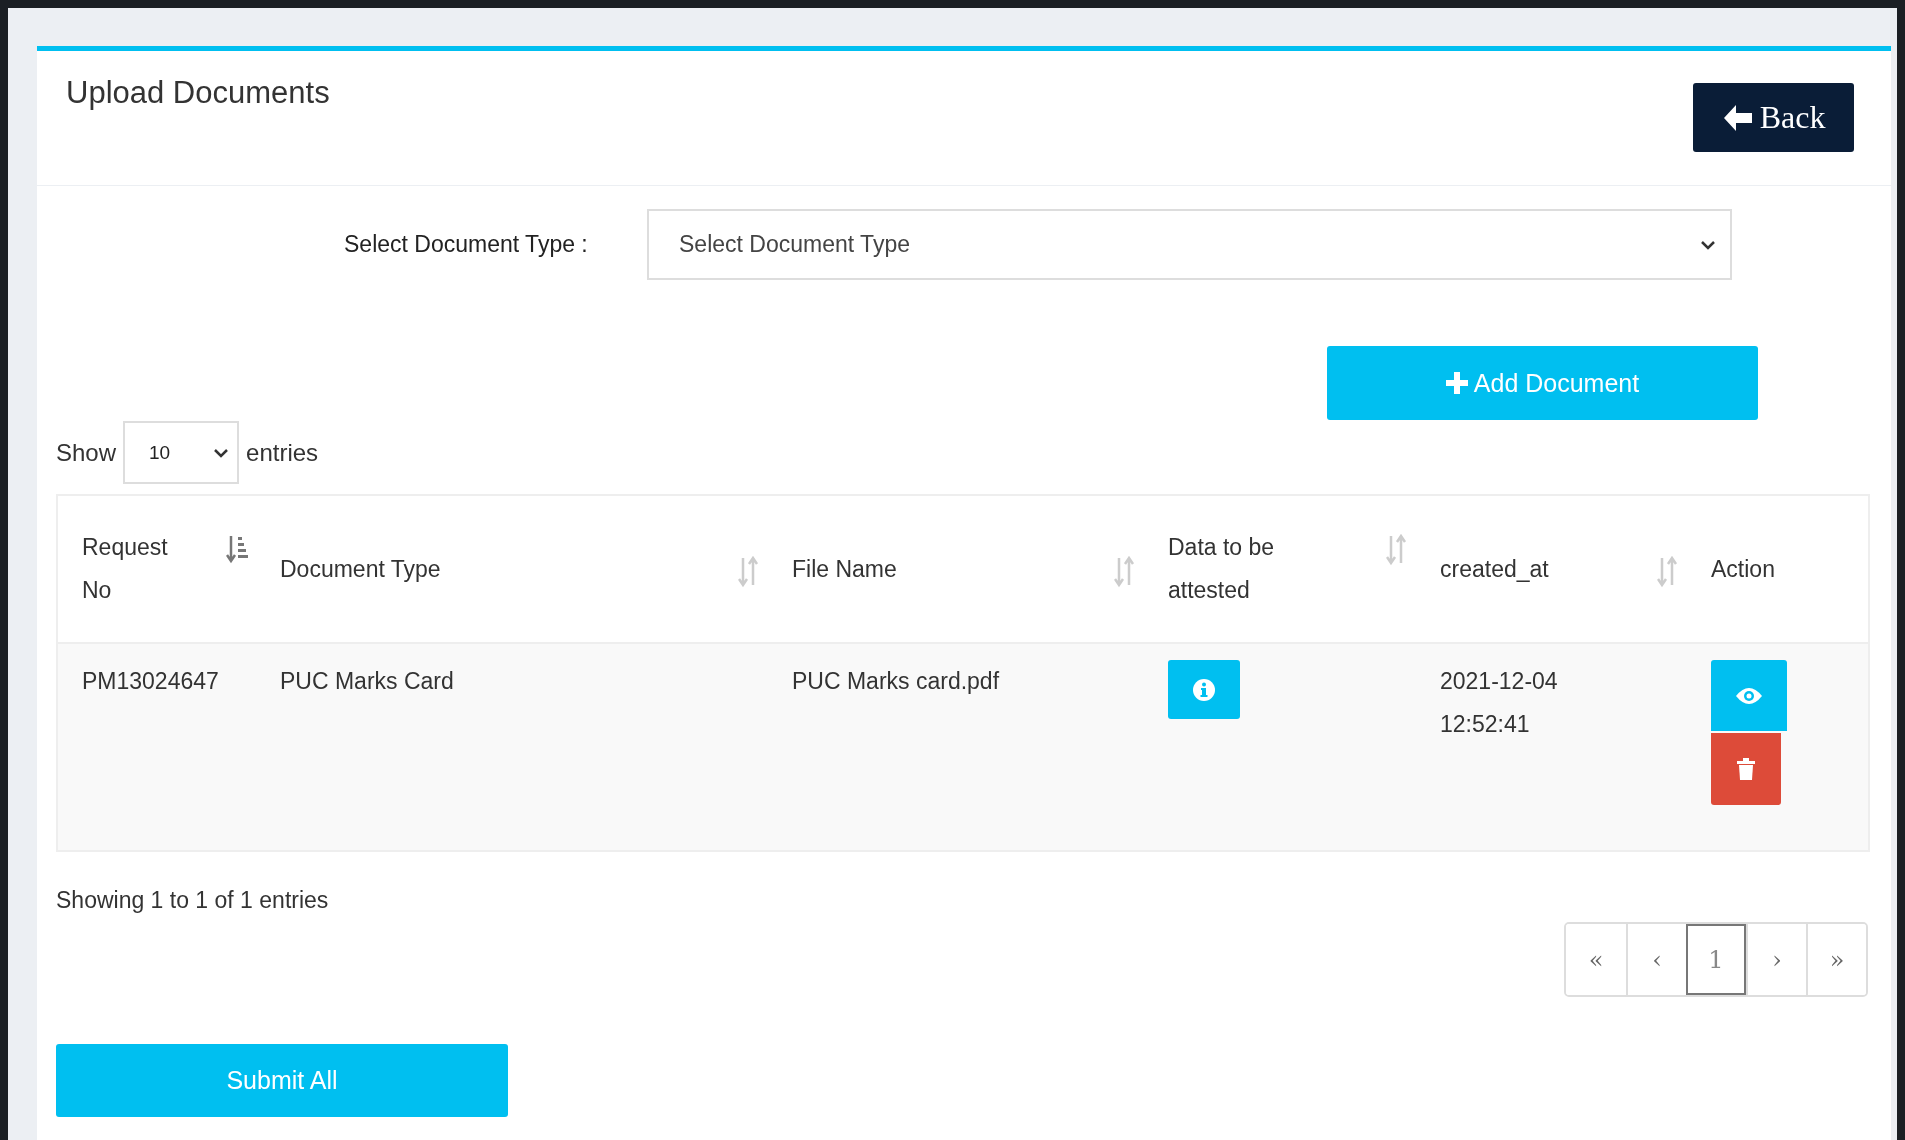  I want to click on trash-icon, so click(1746, 769).